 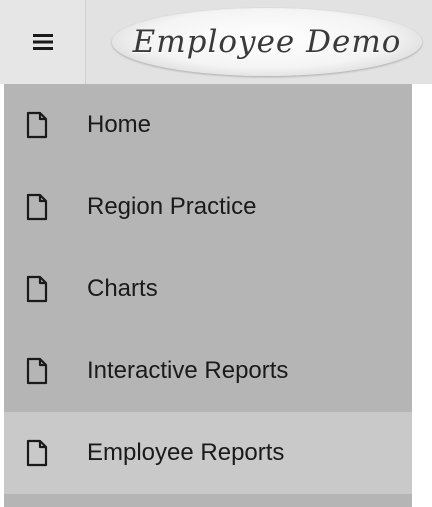 I want to click on nav-item-label: Region Practice, so click(x=172, y=206).